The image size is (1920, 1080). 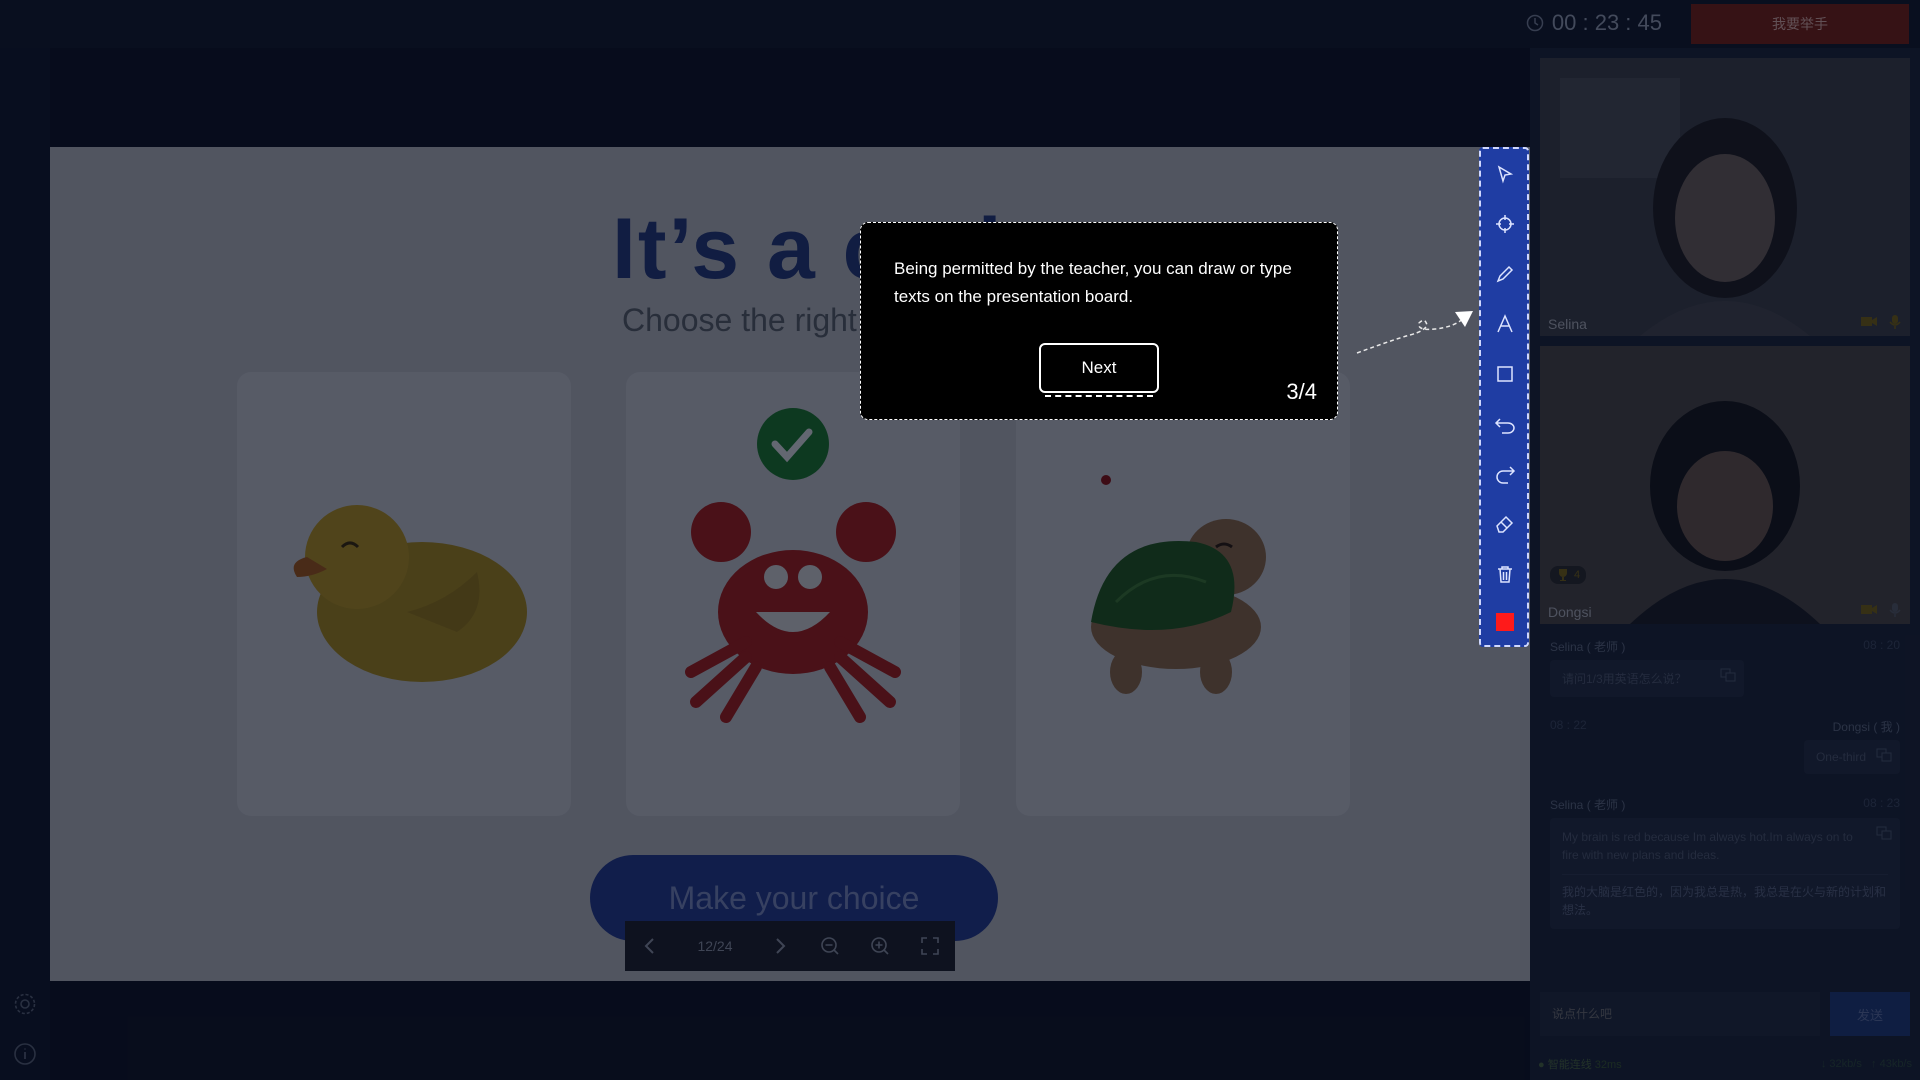 I want to click on text-tool, so click(x=1505, y=324).